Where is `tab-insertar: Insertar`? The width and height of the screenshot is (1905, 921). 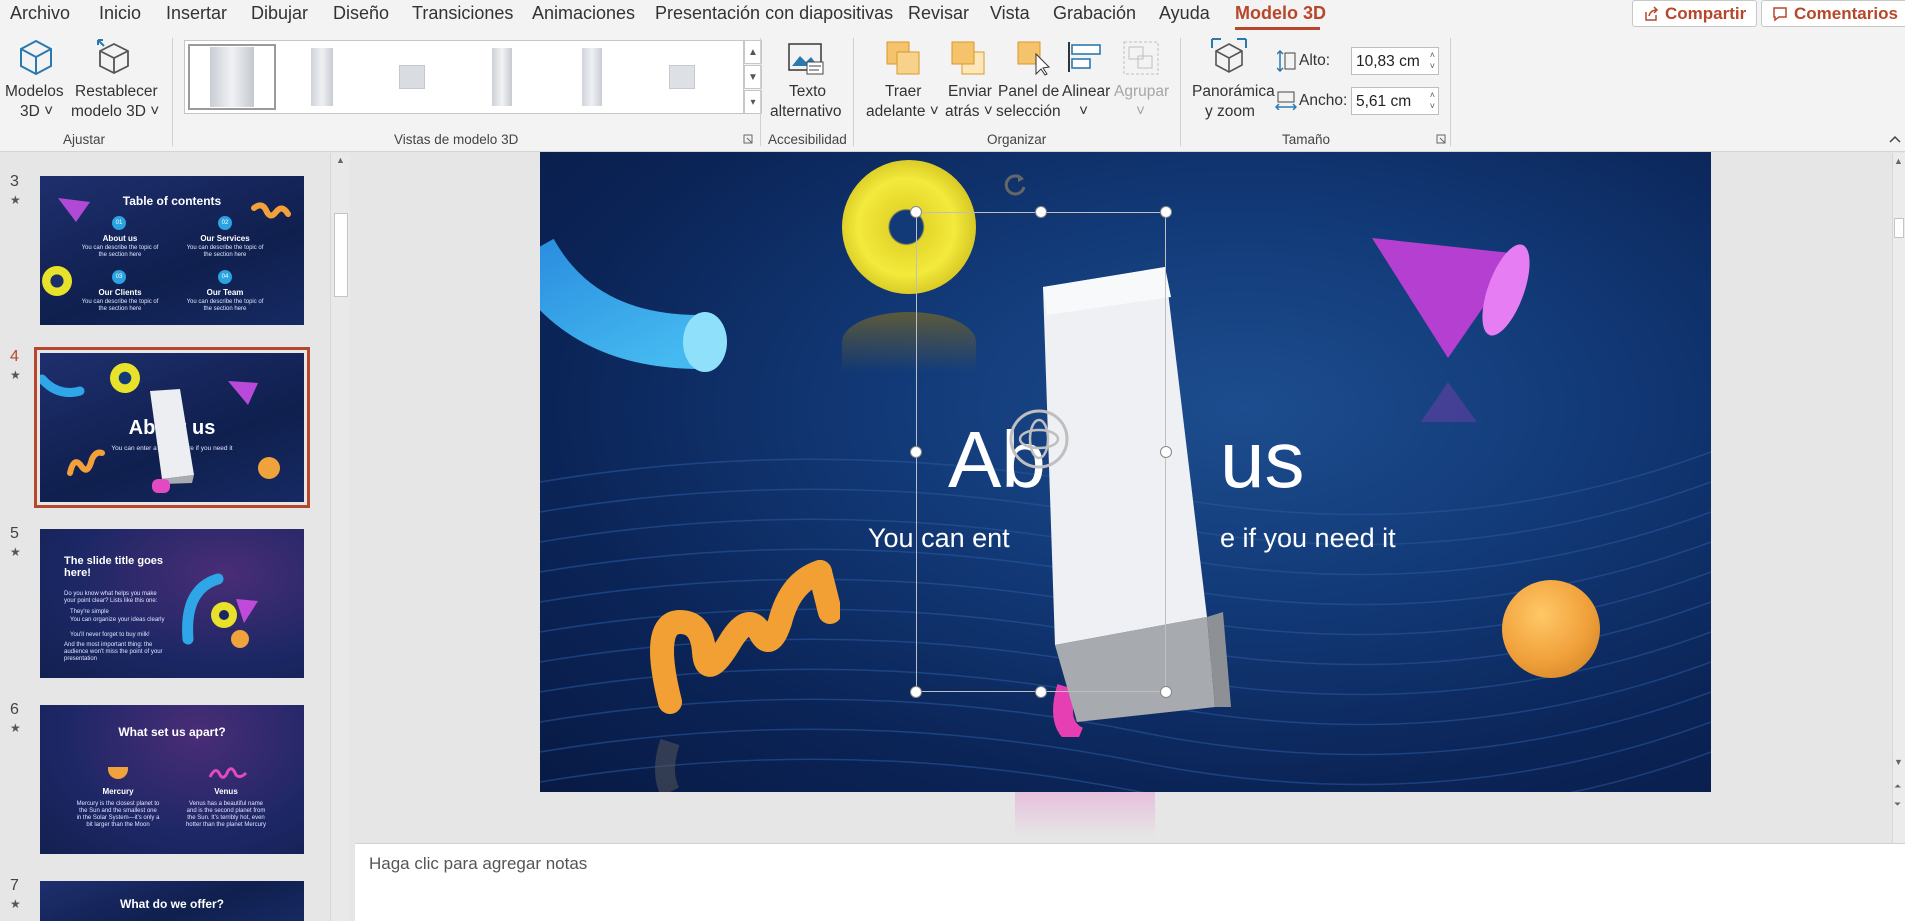 tab-insertar: Insertar is located at coordinates (196, 13).